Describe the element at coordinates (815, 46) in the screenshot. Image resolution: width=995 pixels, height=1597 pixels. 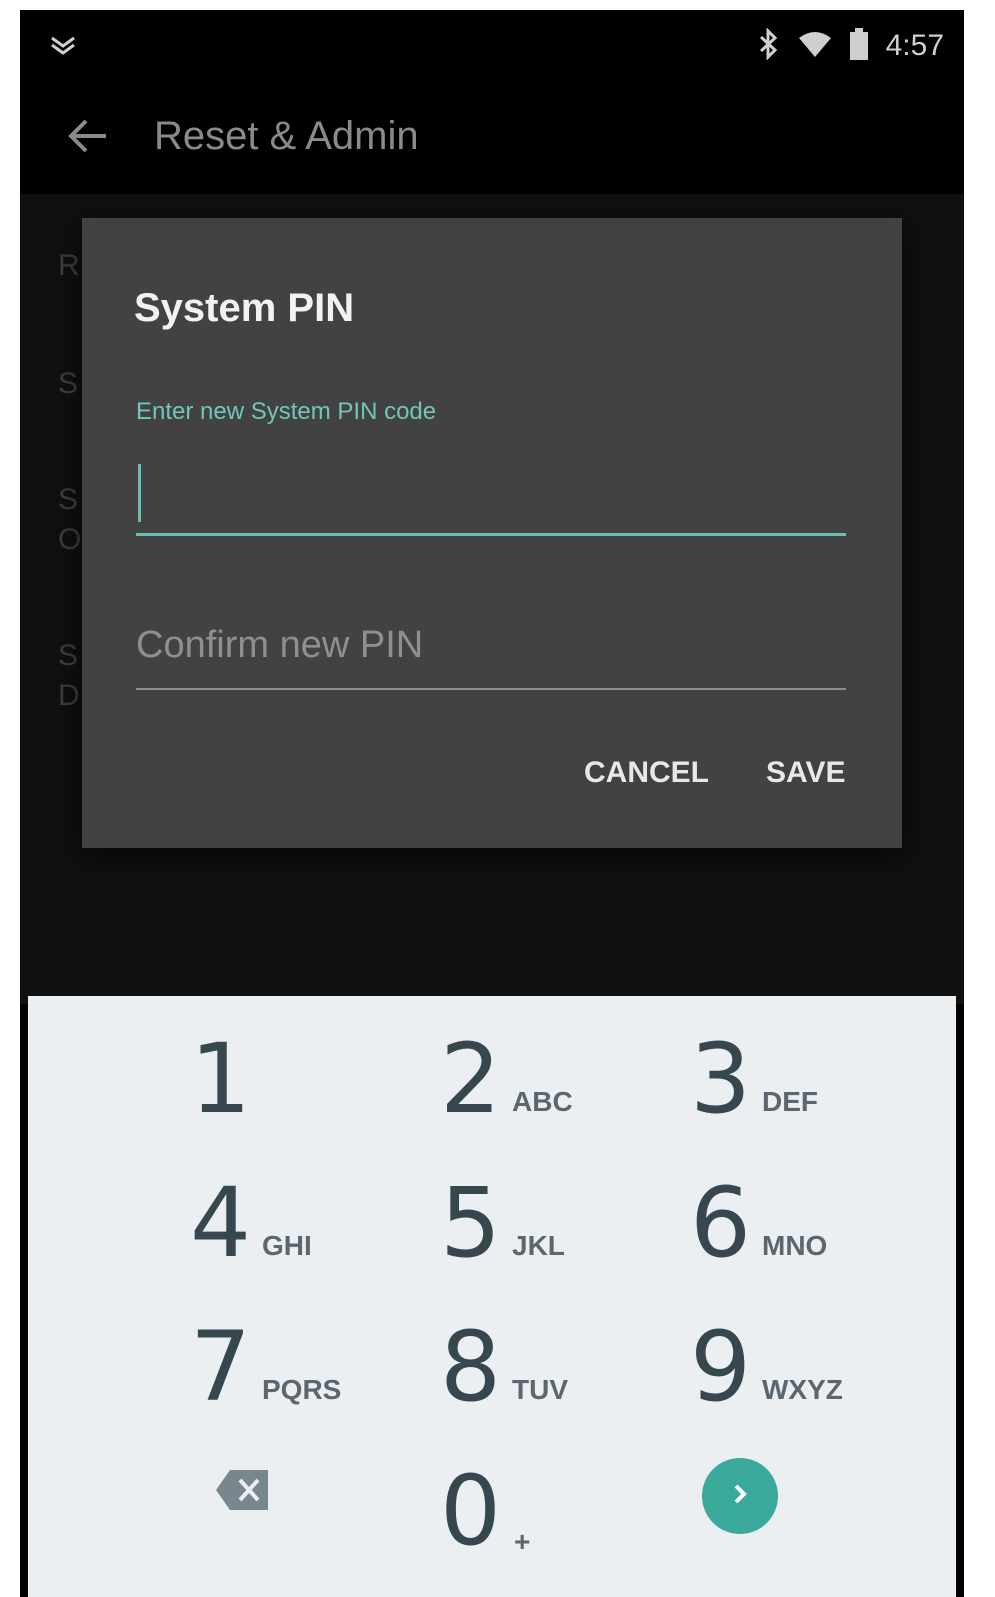
I see `wifi-icon` at that location.